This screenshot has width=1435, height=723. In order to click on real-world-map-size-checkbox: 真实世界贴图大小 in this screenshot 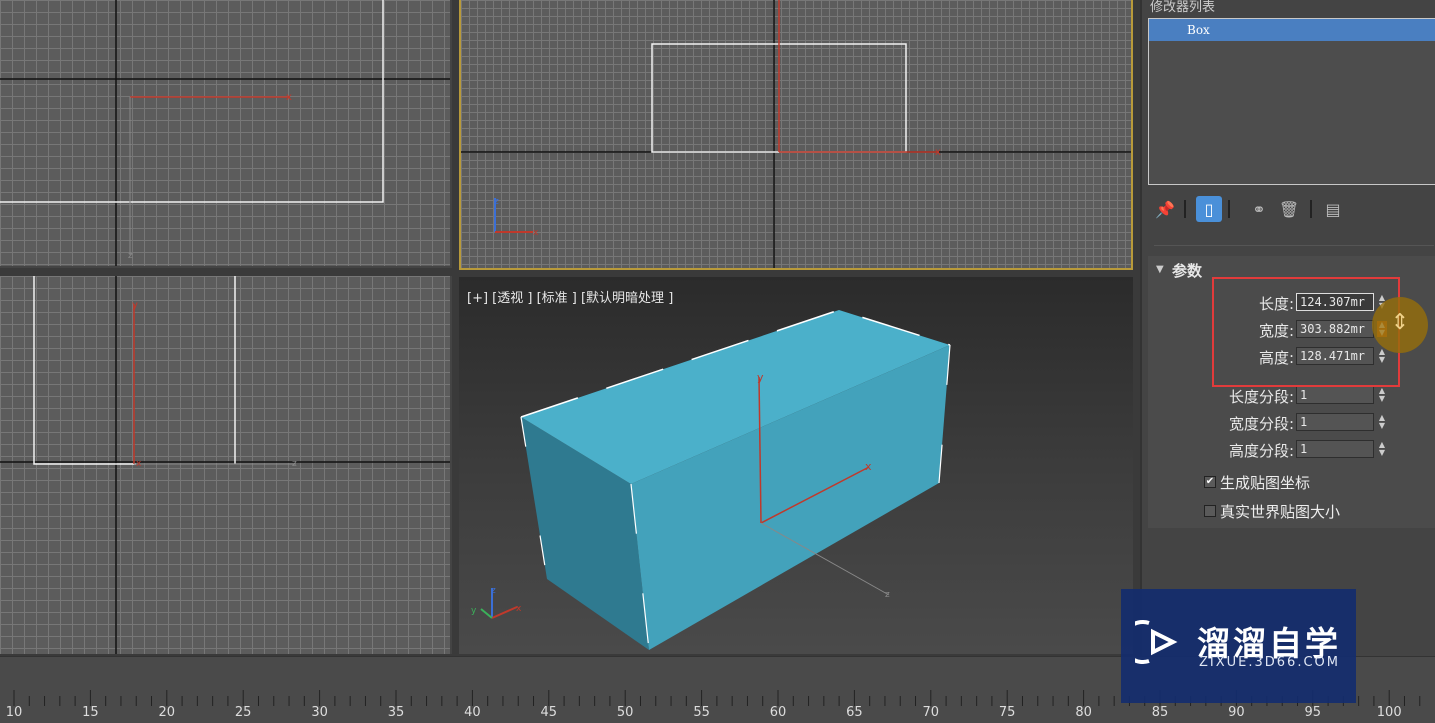, I will do `click(1272, 511)`.